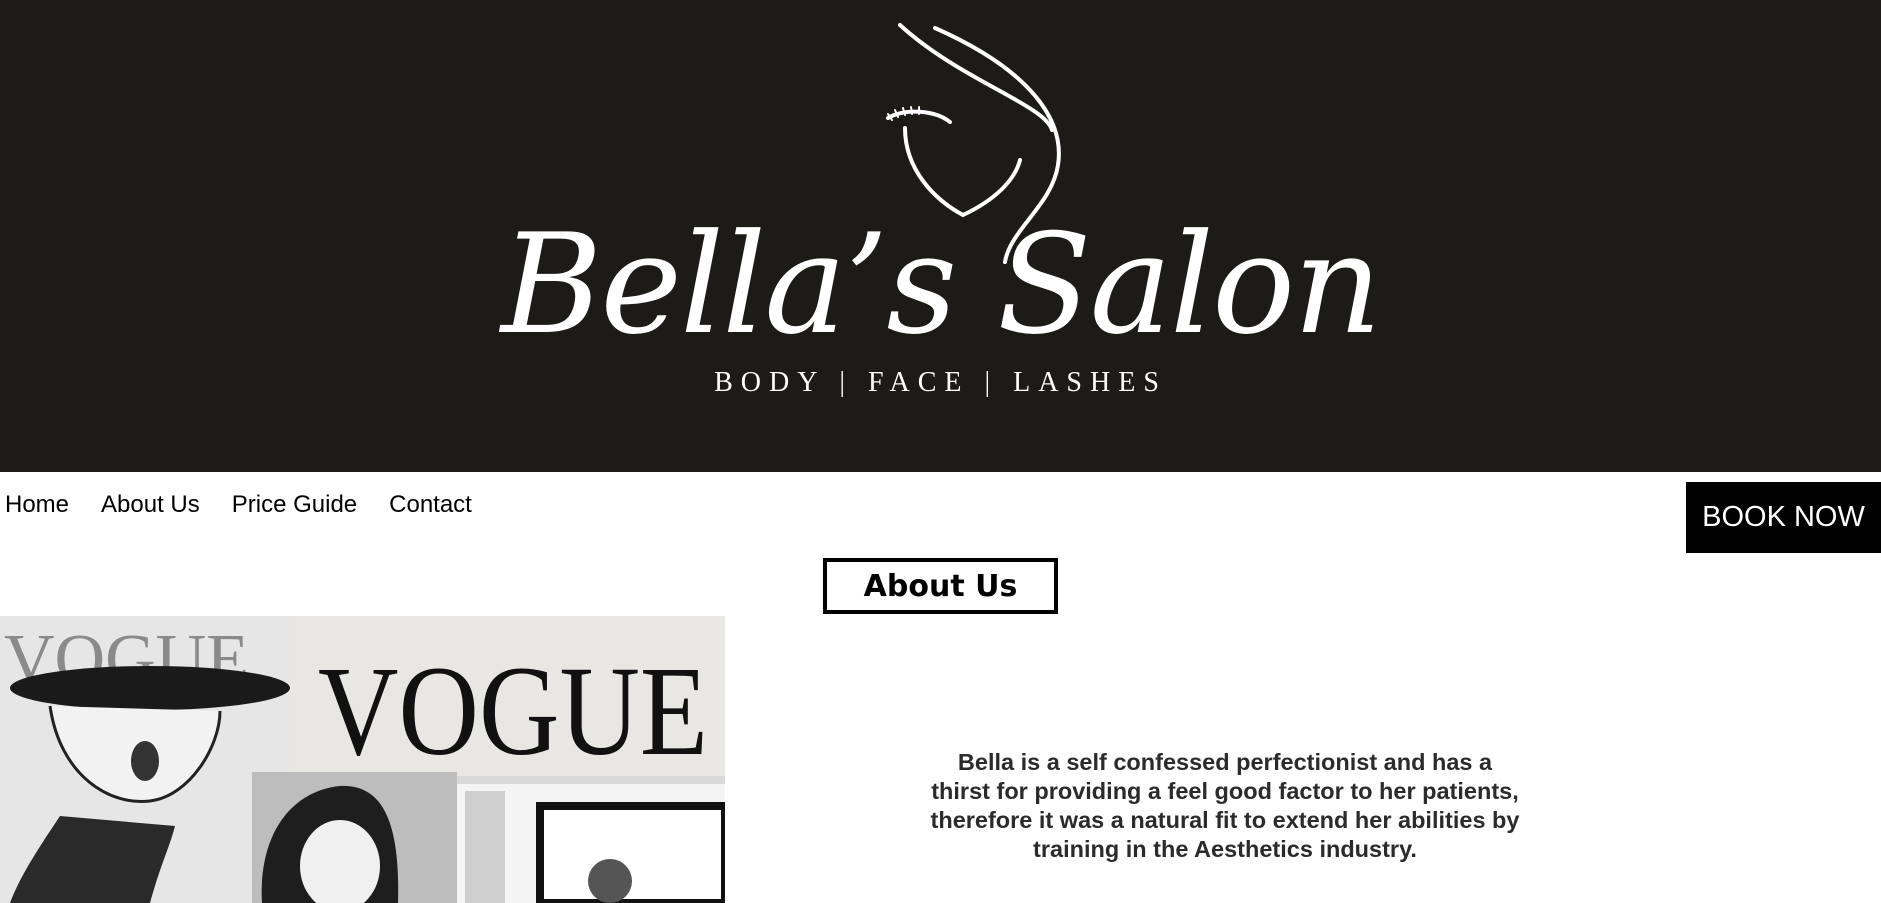 This screenshot has width=1881, height=903. Describe the element at coordinates (150, 505) in the screenshot. I see `nav-about-us: About Us` at that location.